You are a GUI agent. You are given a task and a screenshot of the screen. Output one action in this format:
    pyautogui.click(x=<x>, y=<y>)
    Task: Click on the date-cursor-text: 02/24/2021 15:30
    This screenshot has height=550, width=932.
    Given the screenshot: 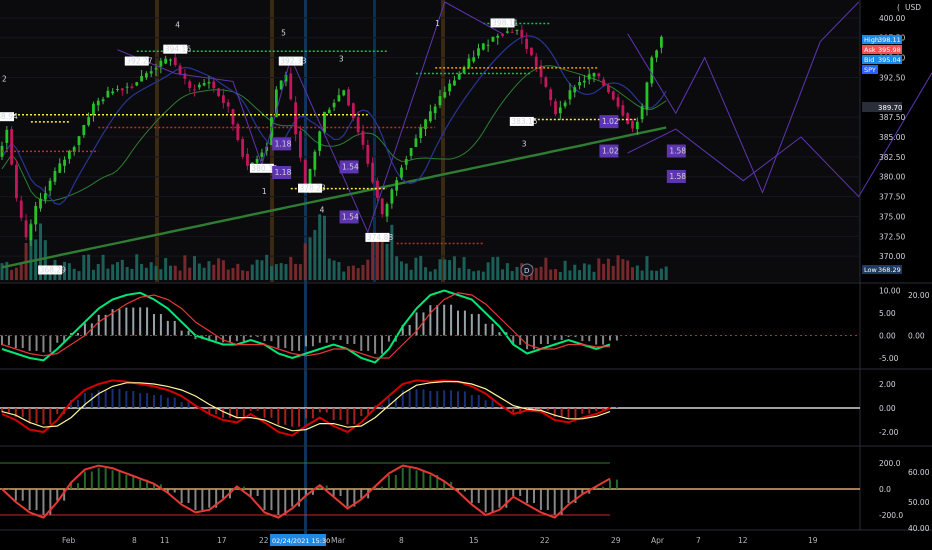 What is the action you would take?
    pyautogui.click(x=301, y=541)
    